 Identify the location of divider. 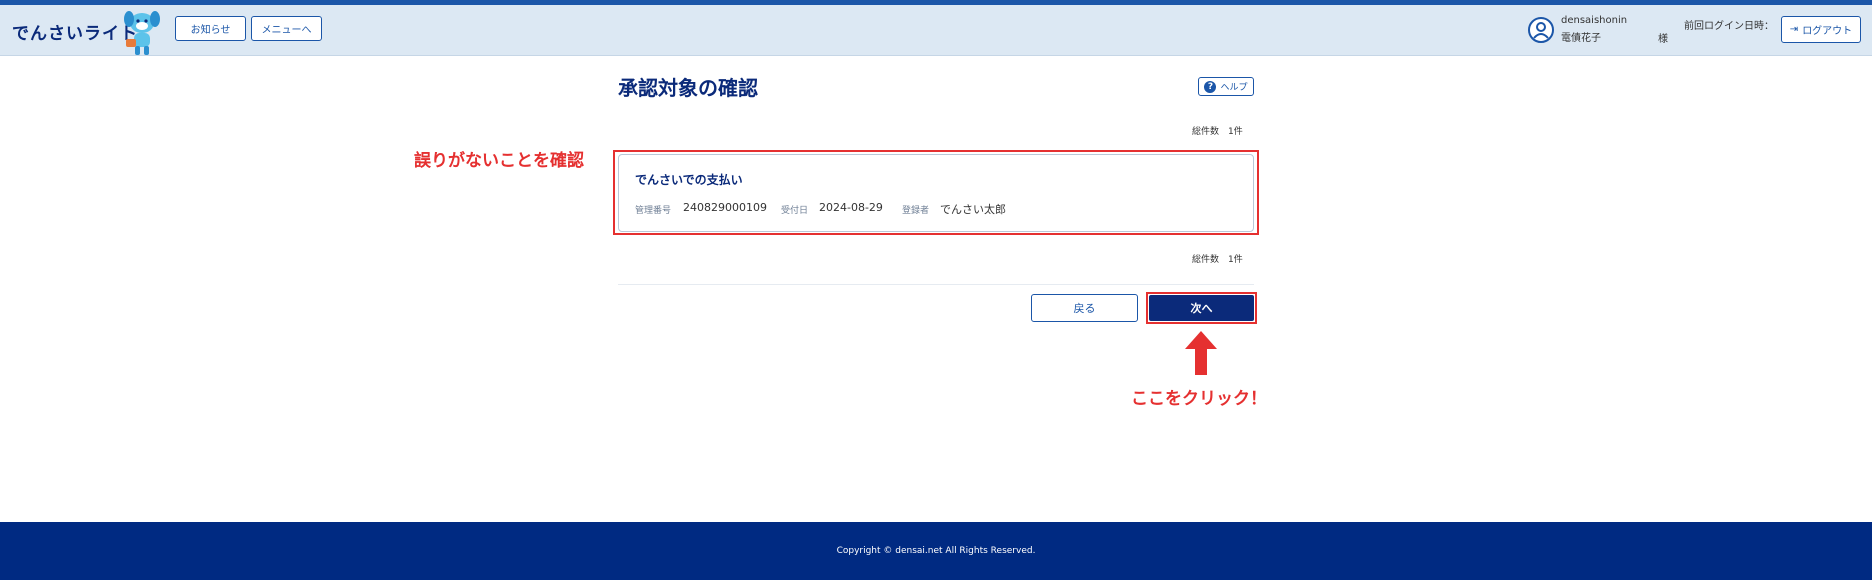
(936, 284).